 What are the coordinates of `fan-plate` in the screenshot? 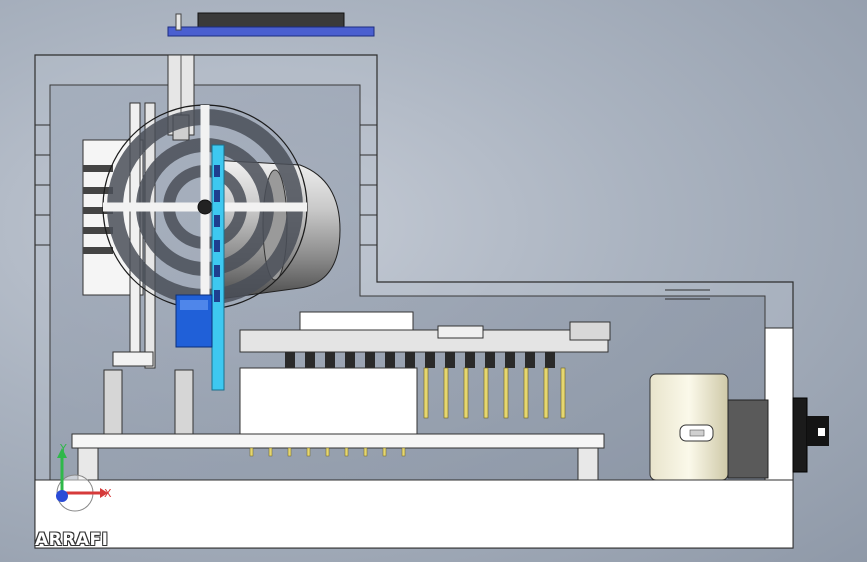 It's located at (218, 267).